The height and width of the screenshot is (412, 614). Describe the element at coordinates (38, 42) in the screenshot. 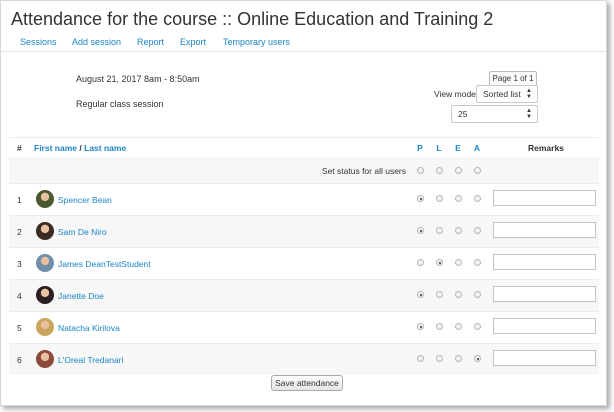

I see `tab-sessions: Sessions` at that location.